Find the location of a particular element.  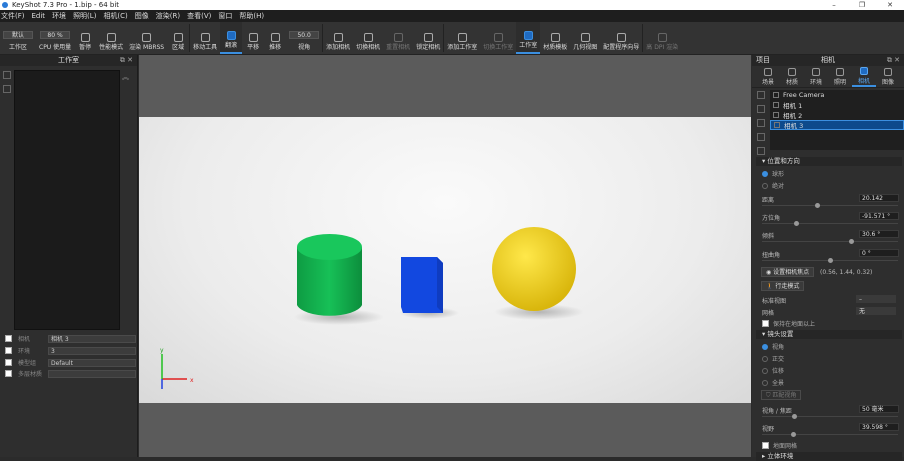

delete-icon is located at coordinates (761, 123).